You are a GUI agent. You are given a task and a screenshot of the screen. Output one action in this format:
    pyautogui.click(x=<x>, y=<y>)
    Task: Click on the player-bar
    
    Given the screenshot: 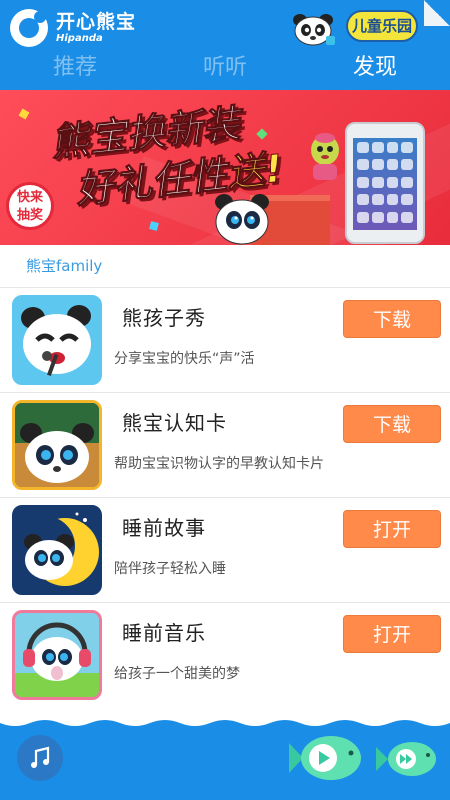 What is the action you would take?
    pyautogui.click(x=225, y=757)
    